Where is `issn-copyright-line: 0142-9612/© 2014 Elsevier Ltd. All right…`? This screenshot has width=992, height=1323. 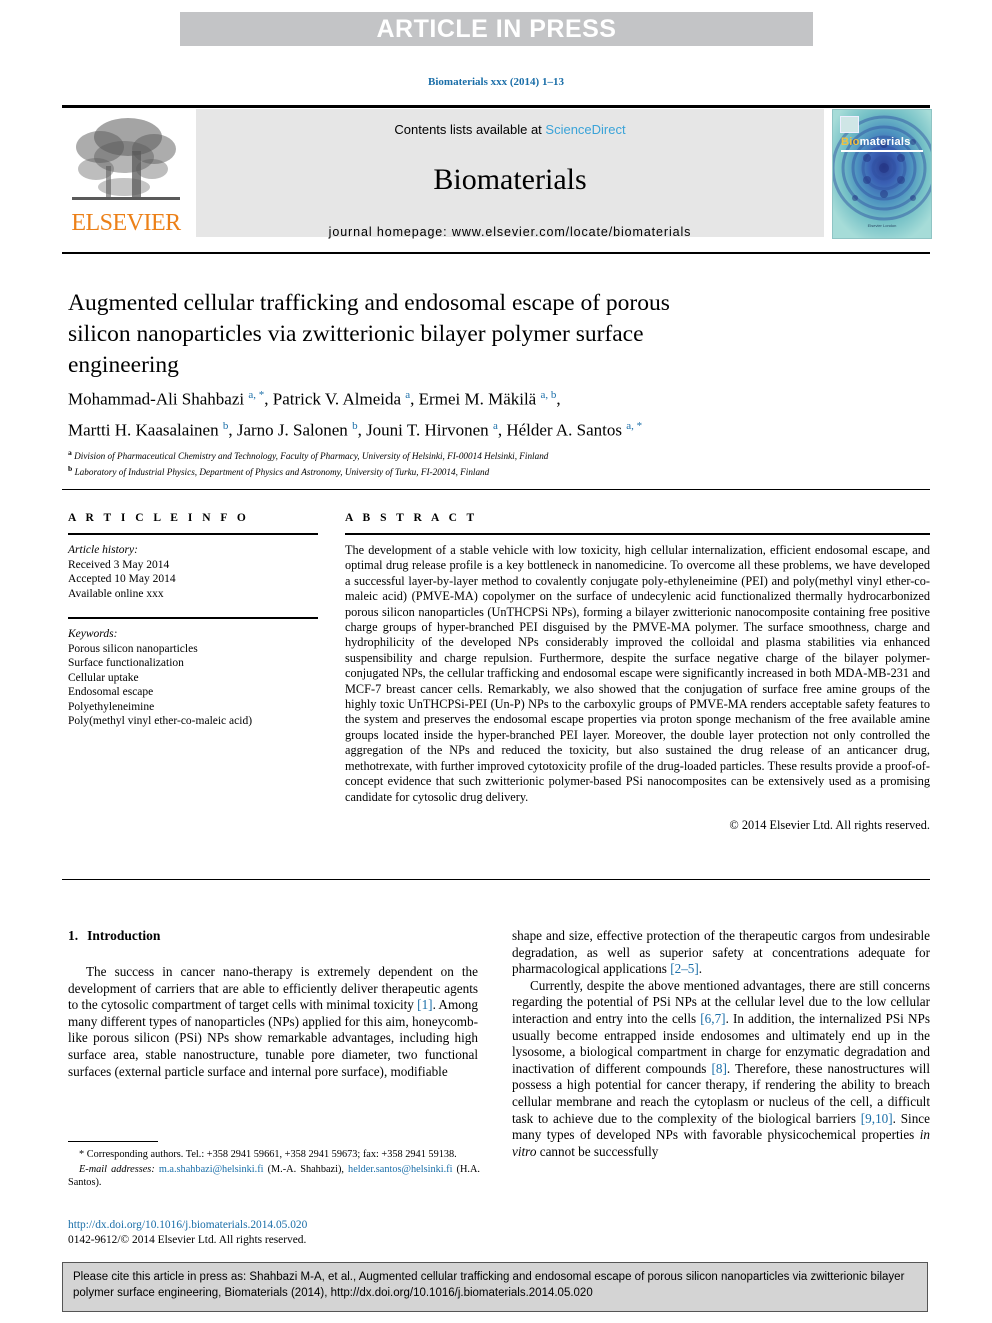
issn-copyright-line: 0142-9612/© 2014 Elsevier Ltd. All right… is located at coordinates (187, 1239).